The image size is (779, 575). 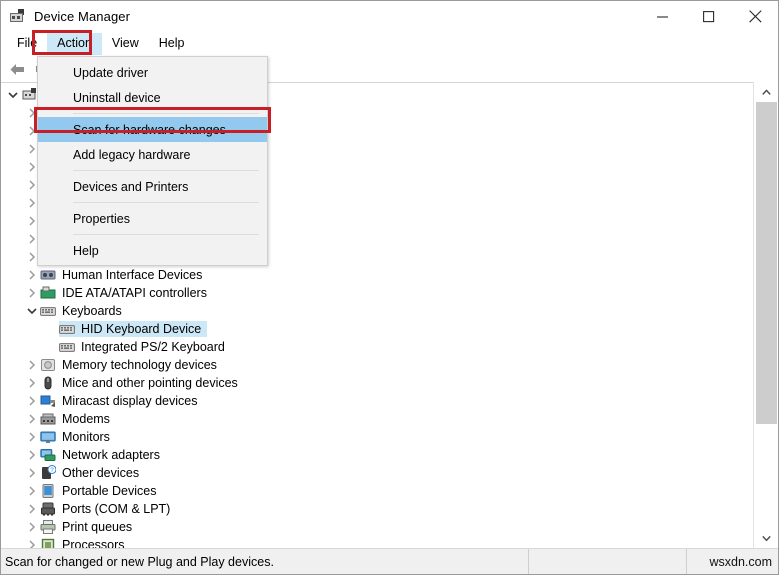 What do you see at coordinates (86, 437) in the screenshot?
I see `tree-item-label: Monitors` at bounding box center [86, 437].